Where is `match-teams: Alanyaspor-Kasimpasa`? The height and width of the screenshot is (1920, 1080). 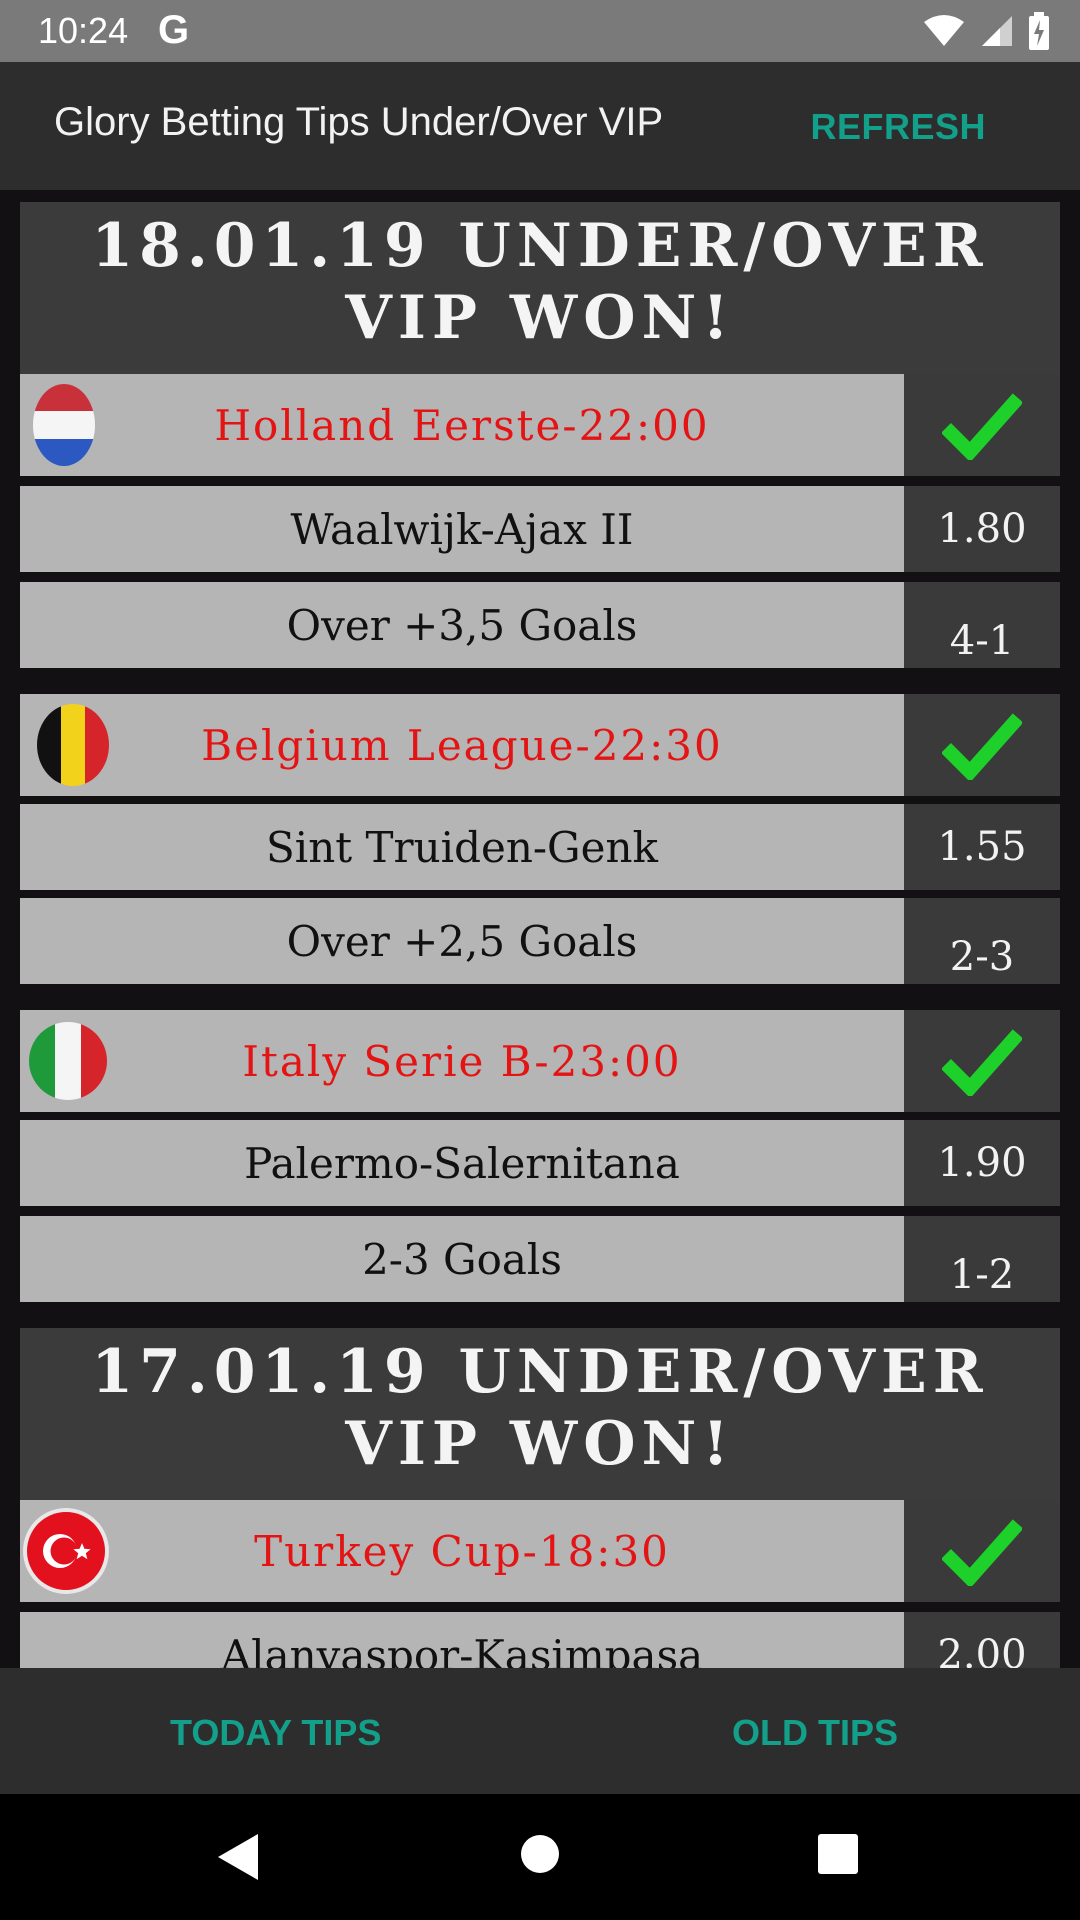 match-teams: Alanyaspor-Kasimpasa is located at coordinates (462, 1640).